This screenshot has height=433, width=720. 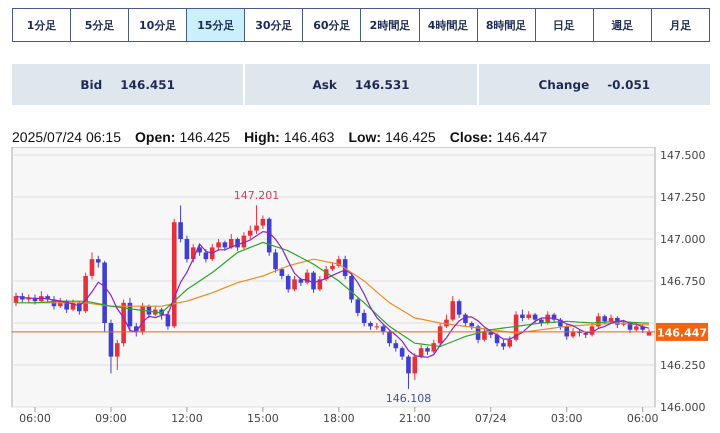 I want to click on price-axis-label: 146.750, so click(x=683, y=281).